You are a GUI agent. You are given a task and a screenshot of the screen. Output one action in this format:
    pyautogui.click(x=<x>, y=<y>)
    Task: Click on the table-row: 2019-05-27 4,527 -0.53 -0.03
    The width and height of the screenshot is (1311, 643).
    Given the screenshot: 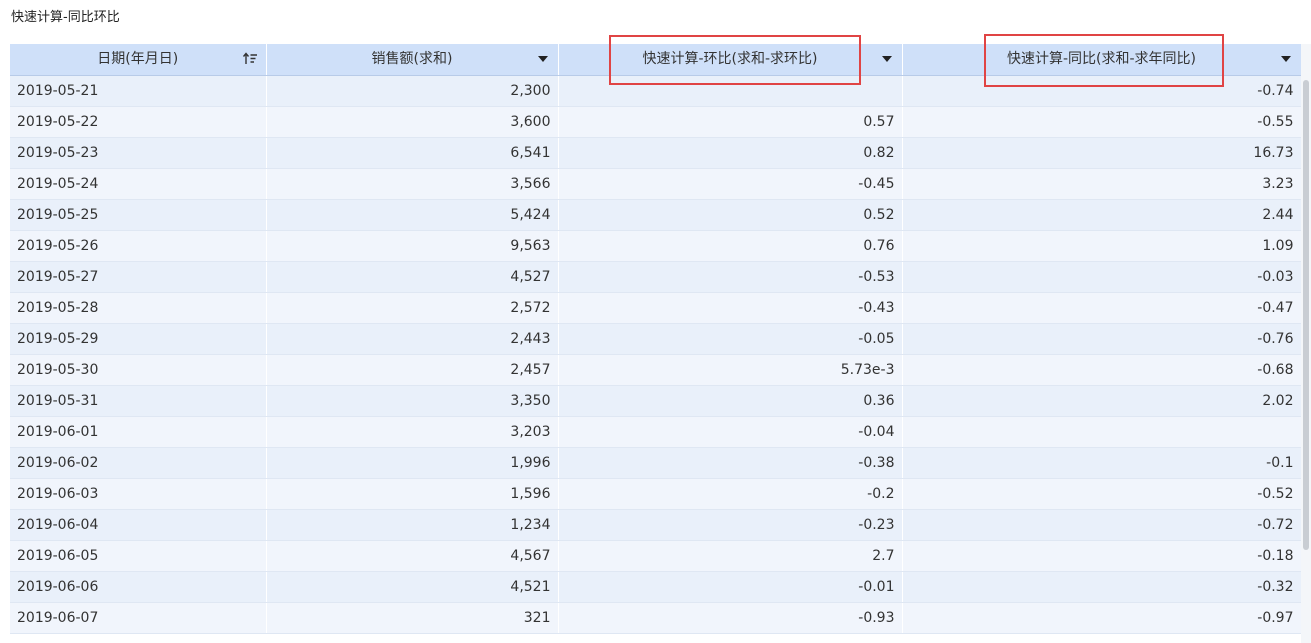 What is the action you would take?
    pyautogui.click(x=655, y=277)
    